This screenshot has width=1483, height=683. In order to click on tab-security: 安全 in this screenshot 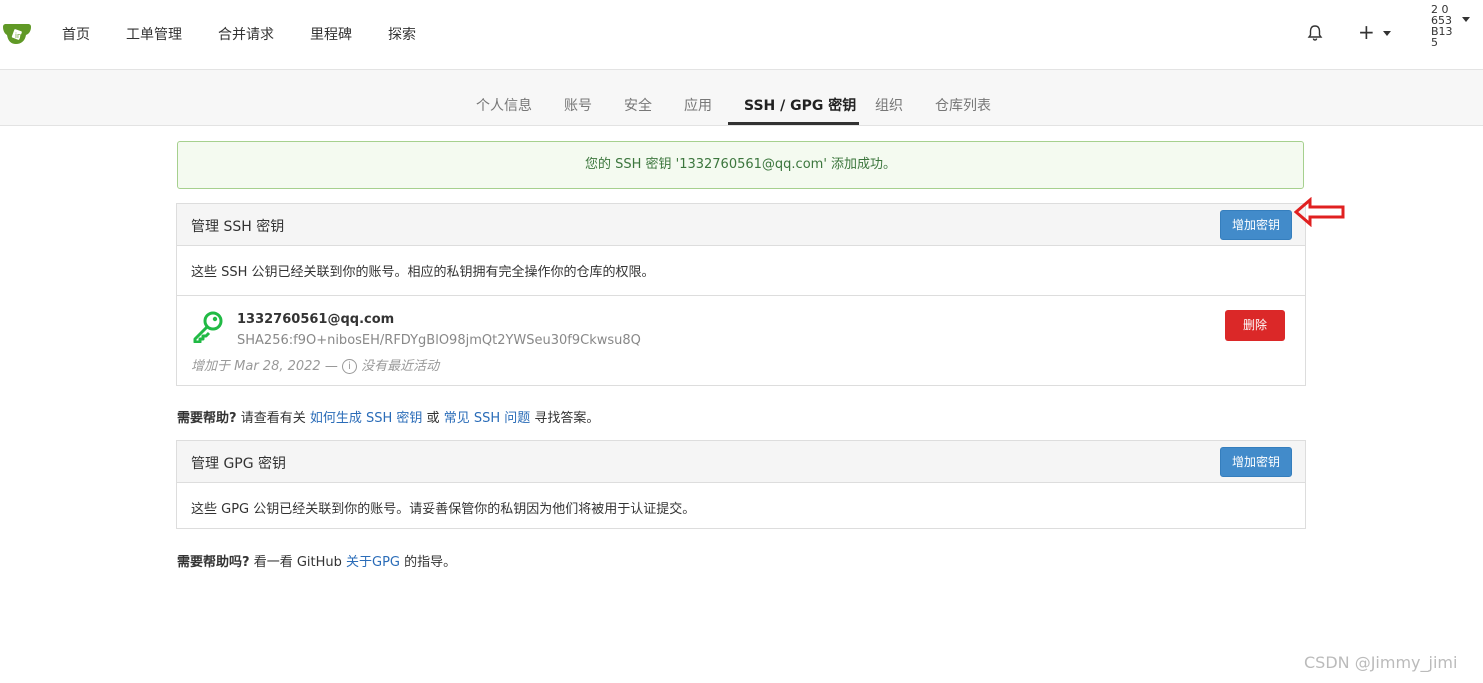, I will do `click(638, 105)`.